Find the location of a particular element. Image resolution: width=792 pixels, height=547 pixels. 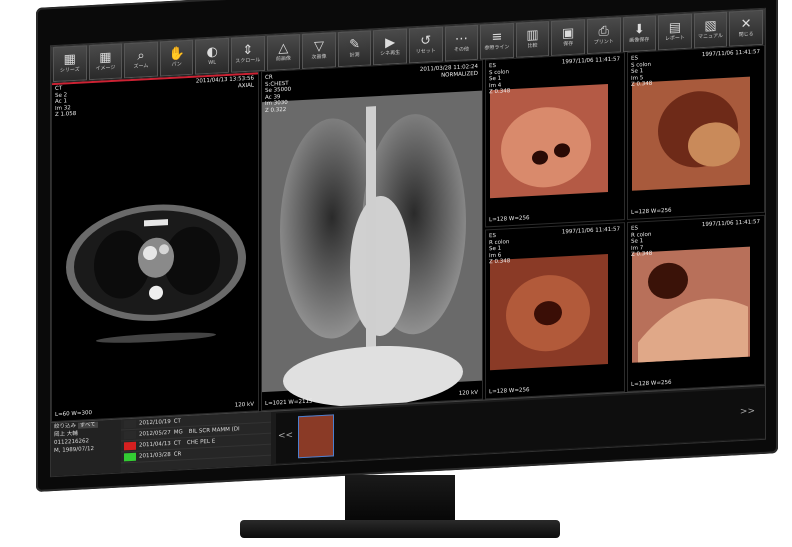

thumb-next-button: >> is located at coordinates (747, 411).